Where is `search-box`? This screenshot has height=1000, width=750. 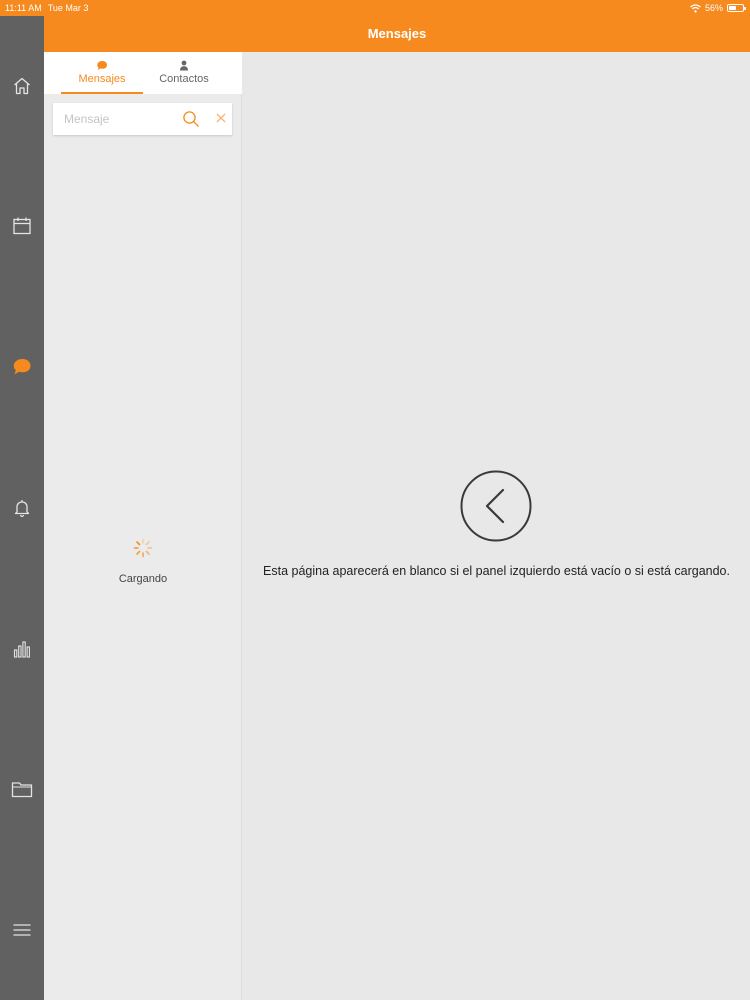 search-box is located at coordinates (142, 119).